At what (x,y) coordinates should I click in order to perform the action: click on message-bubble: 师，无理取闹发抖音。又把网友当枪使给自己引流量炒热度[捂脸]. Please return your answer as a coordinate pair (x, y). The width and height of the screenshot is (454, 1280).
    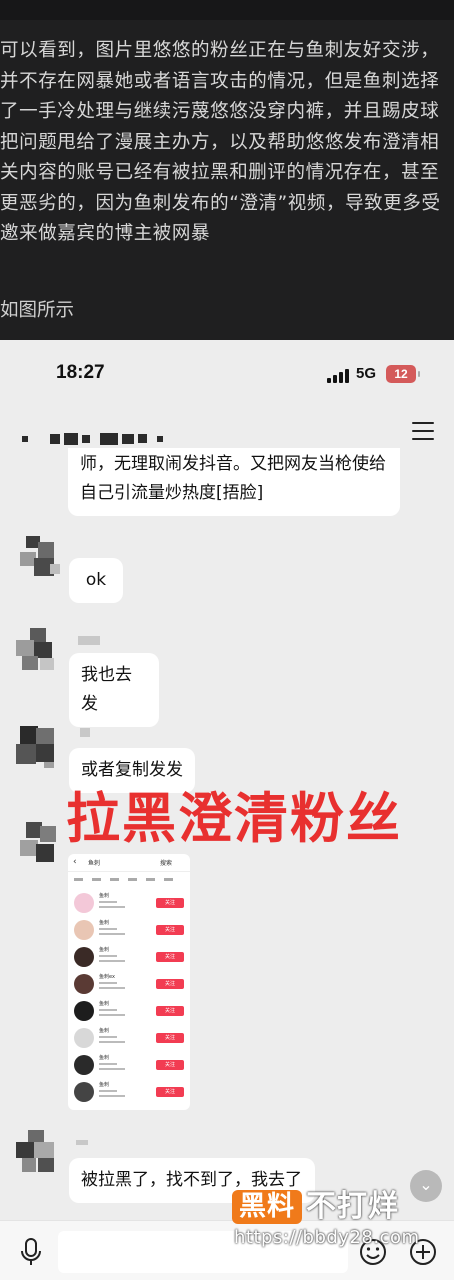
    Looking at the image, I should click on (234, 482).